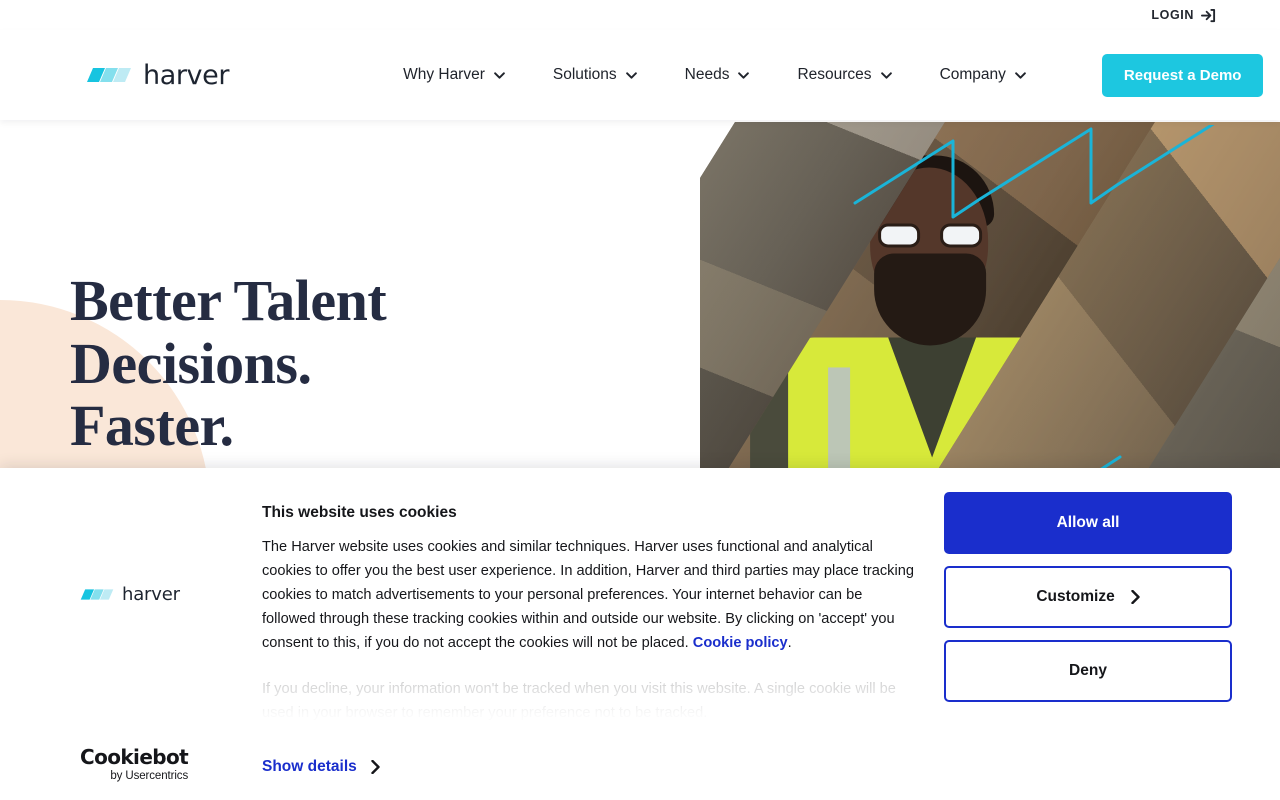  I want to click on utility-bar: LOGIN, so click(640, 15).